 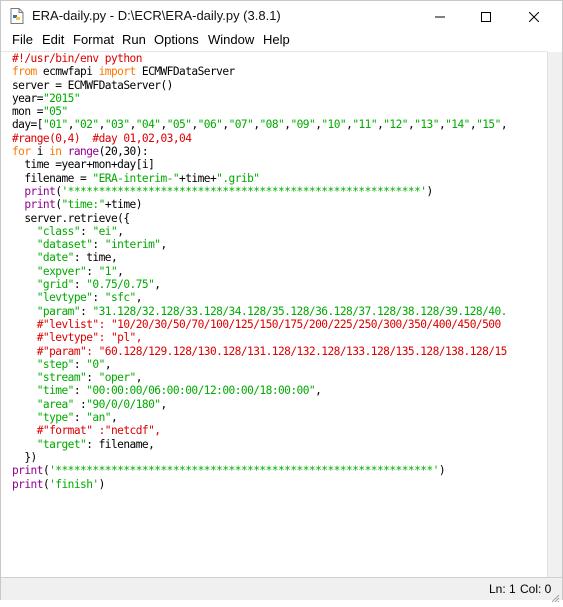 I want to click on code-line: #!/usr/bin/env python, so click(x=77, y=58).